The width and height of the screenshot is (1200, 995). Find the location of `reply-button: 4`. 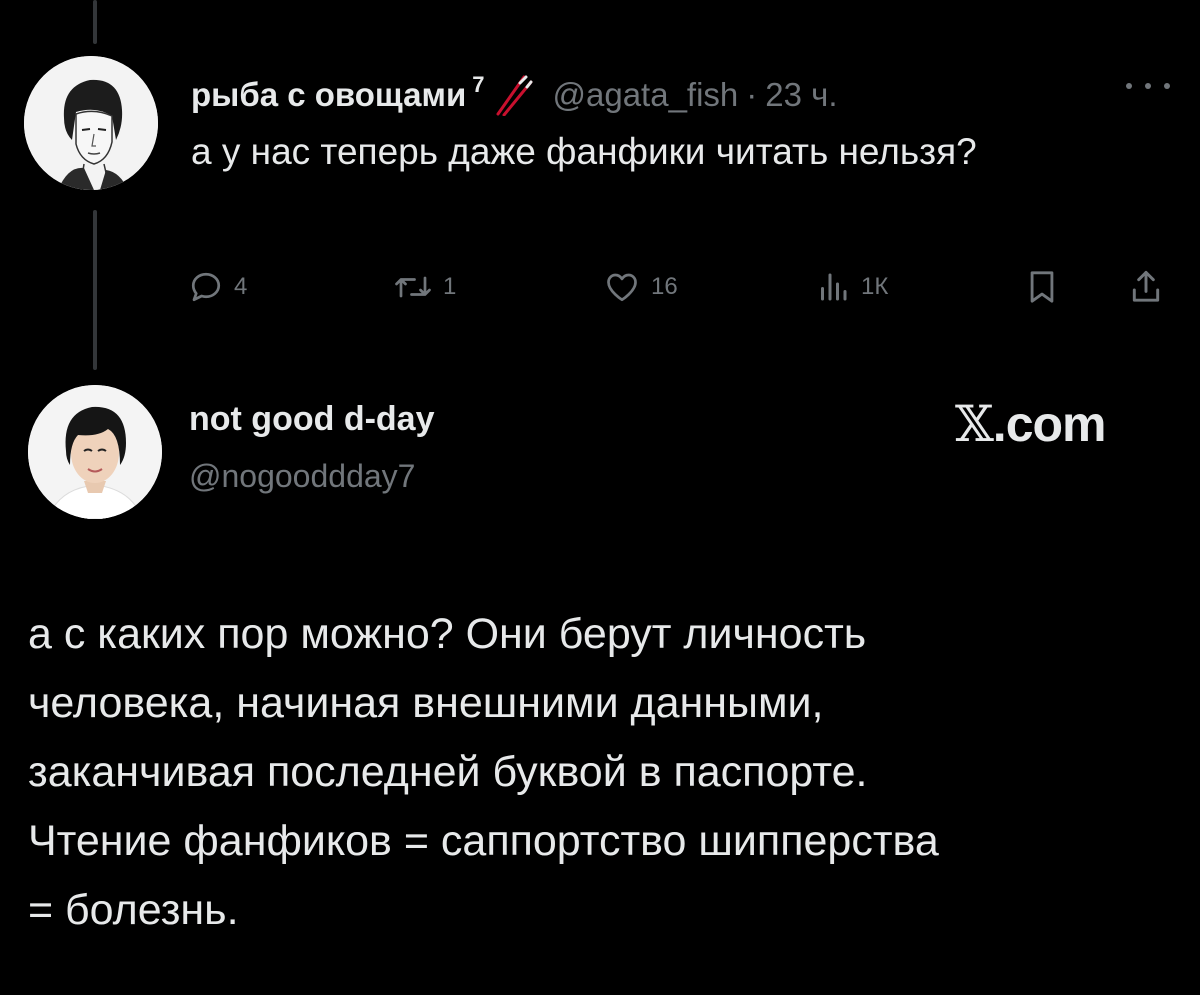

reply-button: 4 is located at coordinates (217, 287).